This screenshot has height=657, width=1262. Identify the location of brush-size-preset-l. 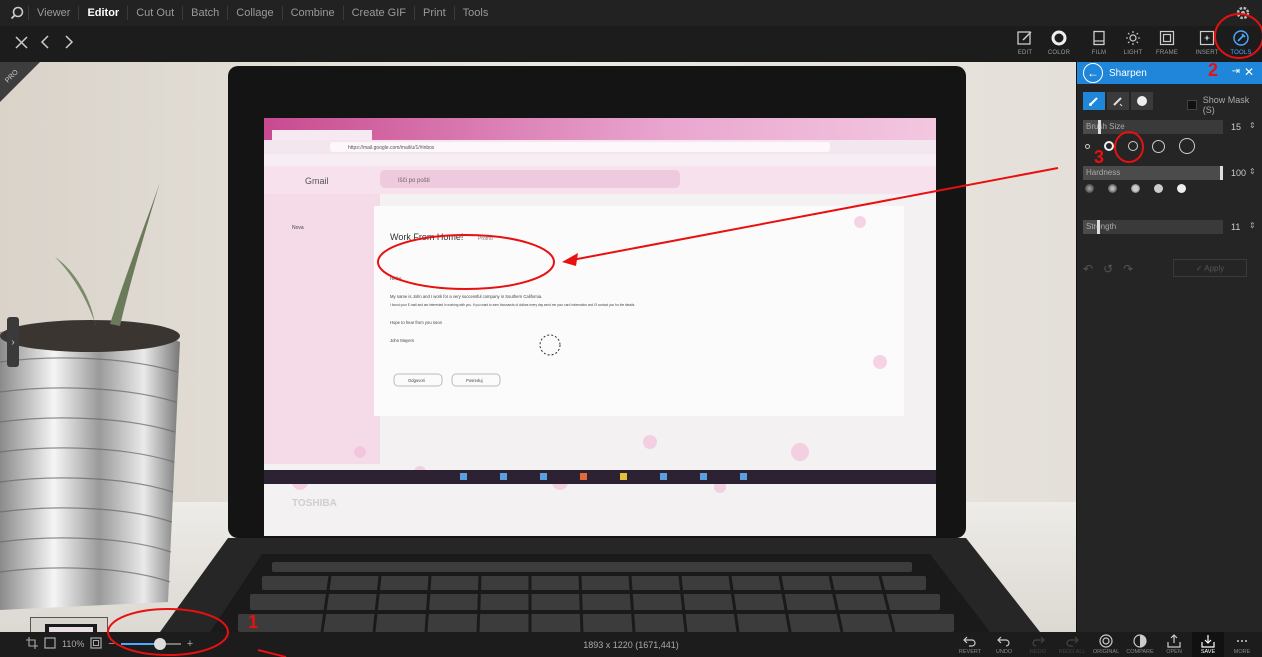
(1158, 146).